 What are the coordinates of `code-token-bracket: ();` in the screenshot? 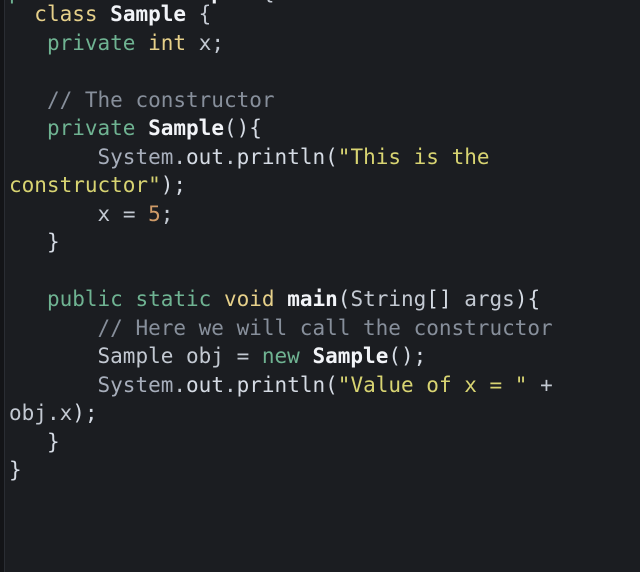 It's located at (407, 356).